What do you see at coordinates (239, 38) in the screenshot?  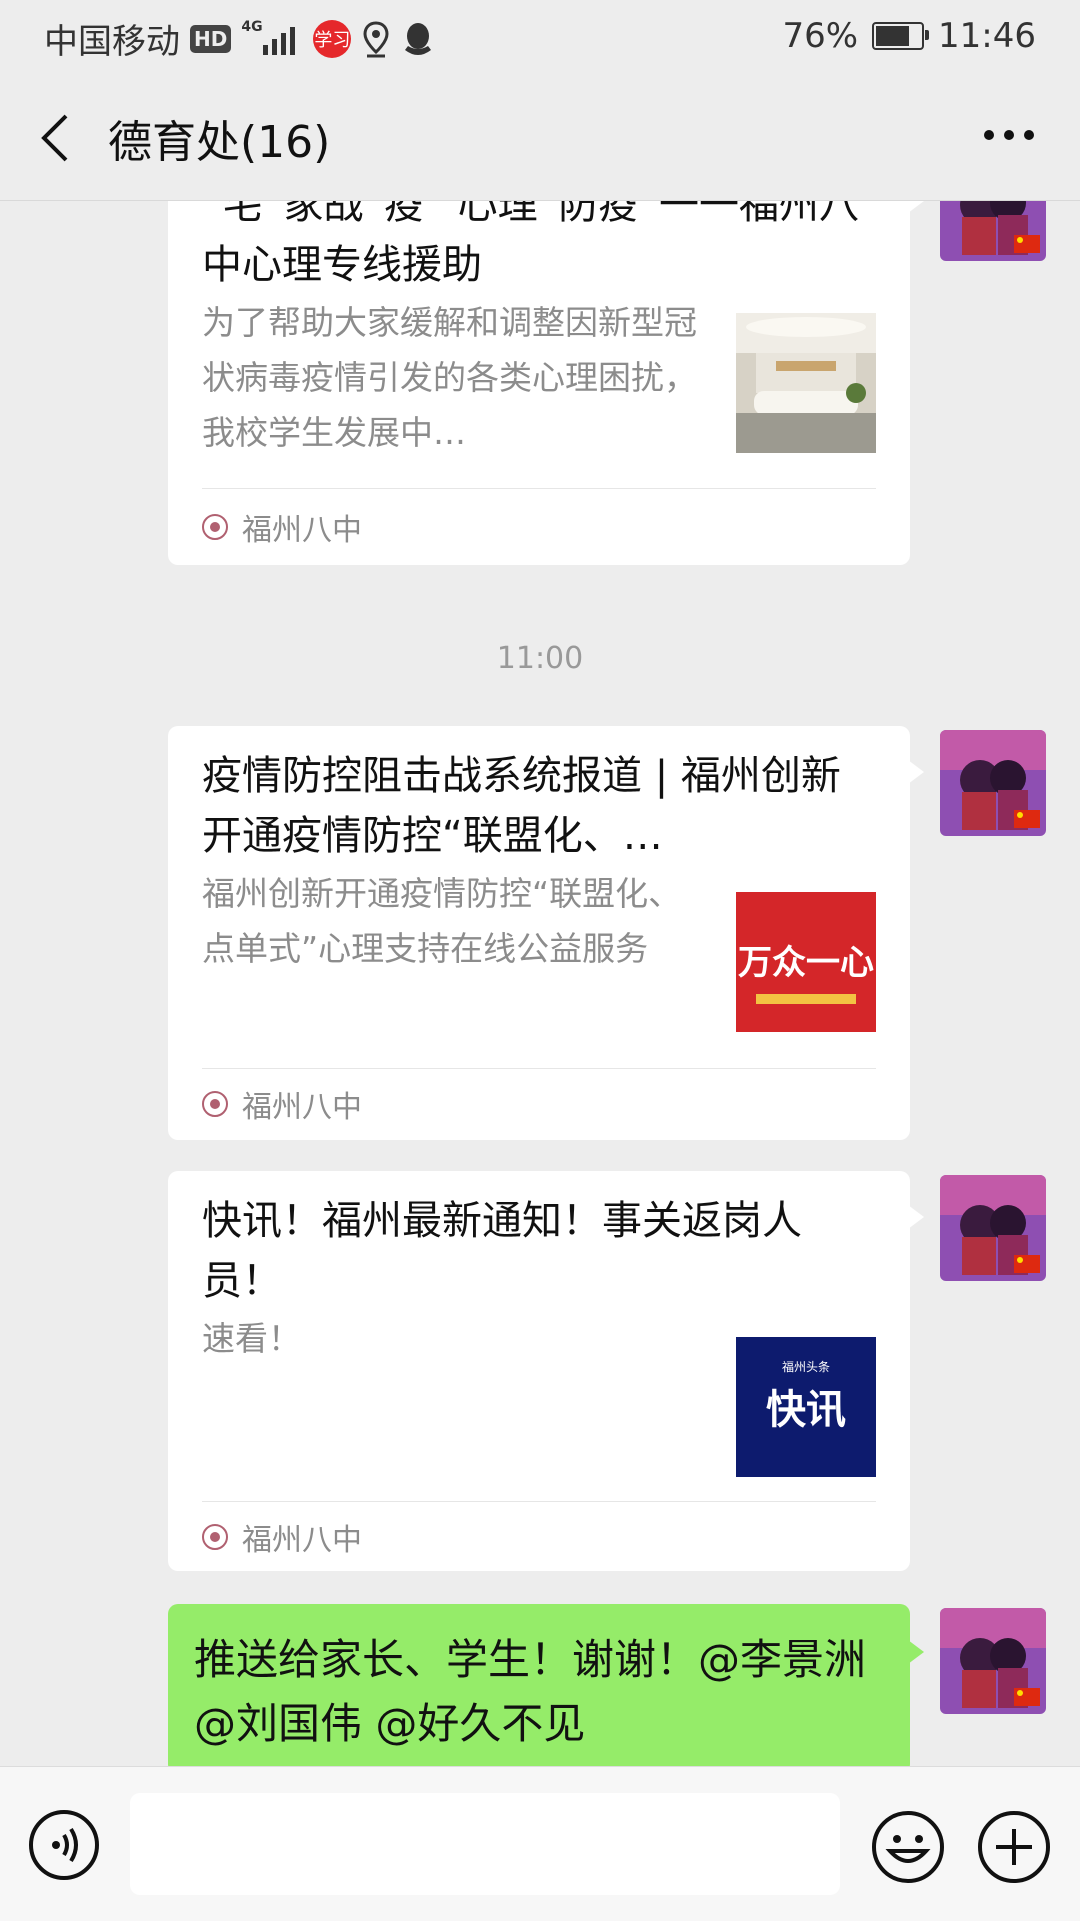 I see `status-bar-left: 中国移动 HD 4G 学习` at bounding box center [239, 38].